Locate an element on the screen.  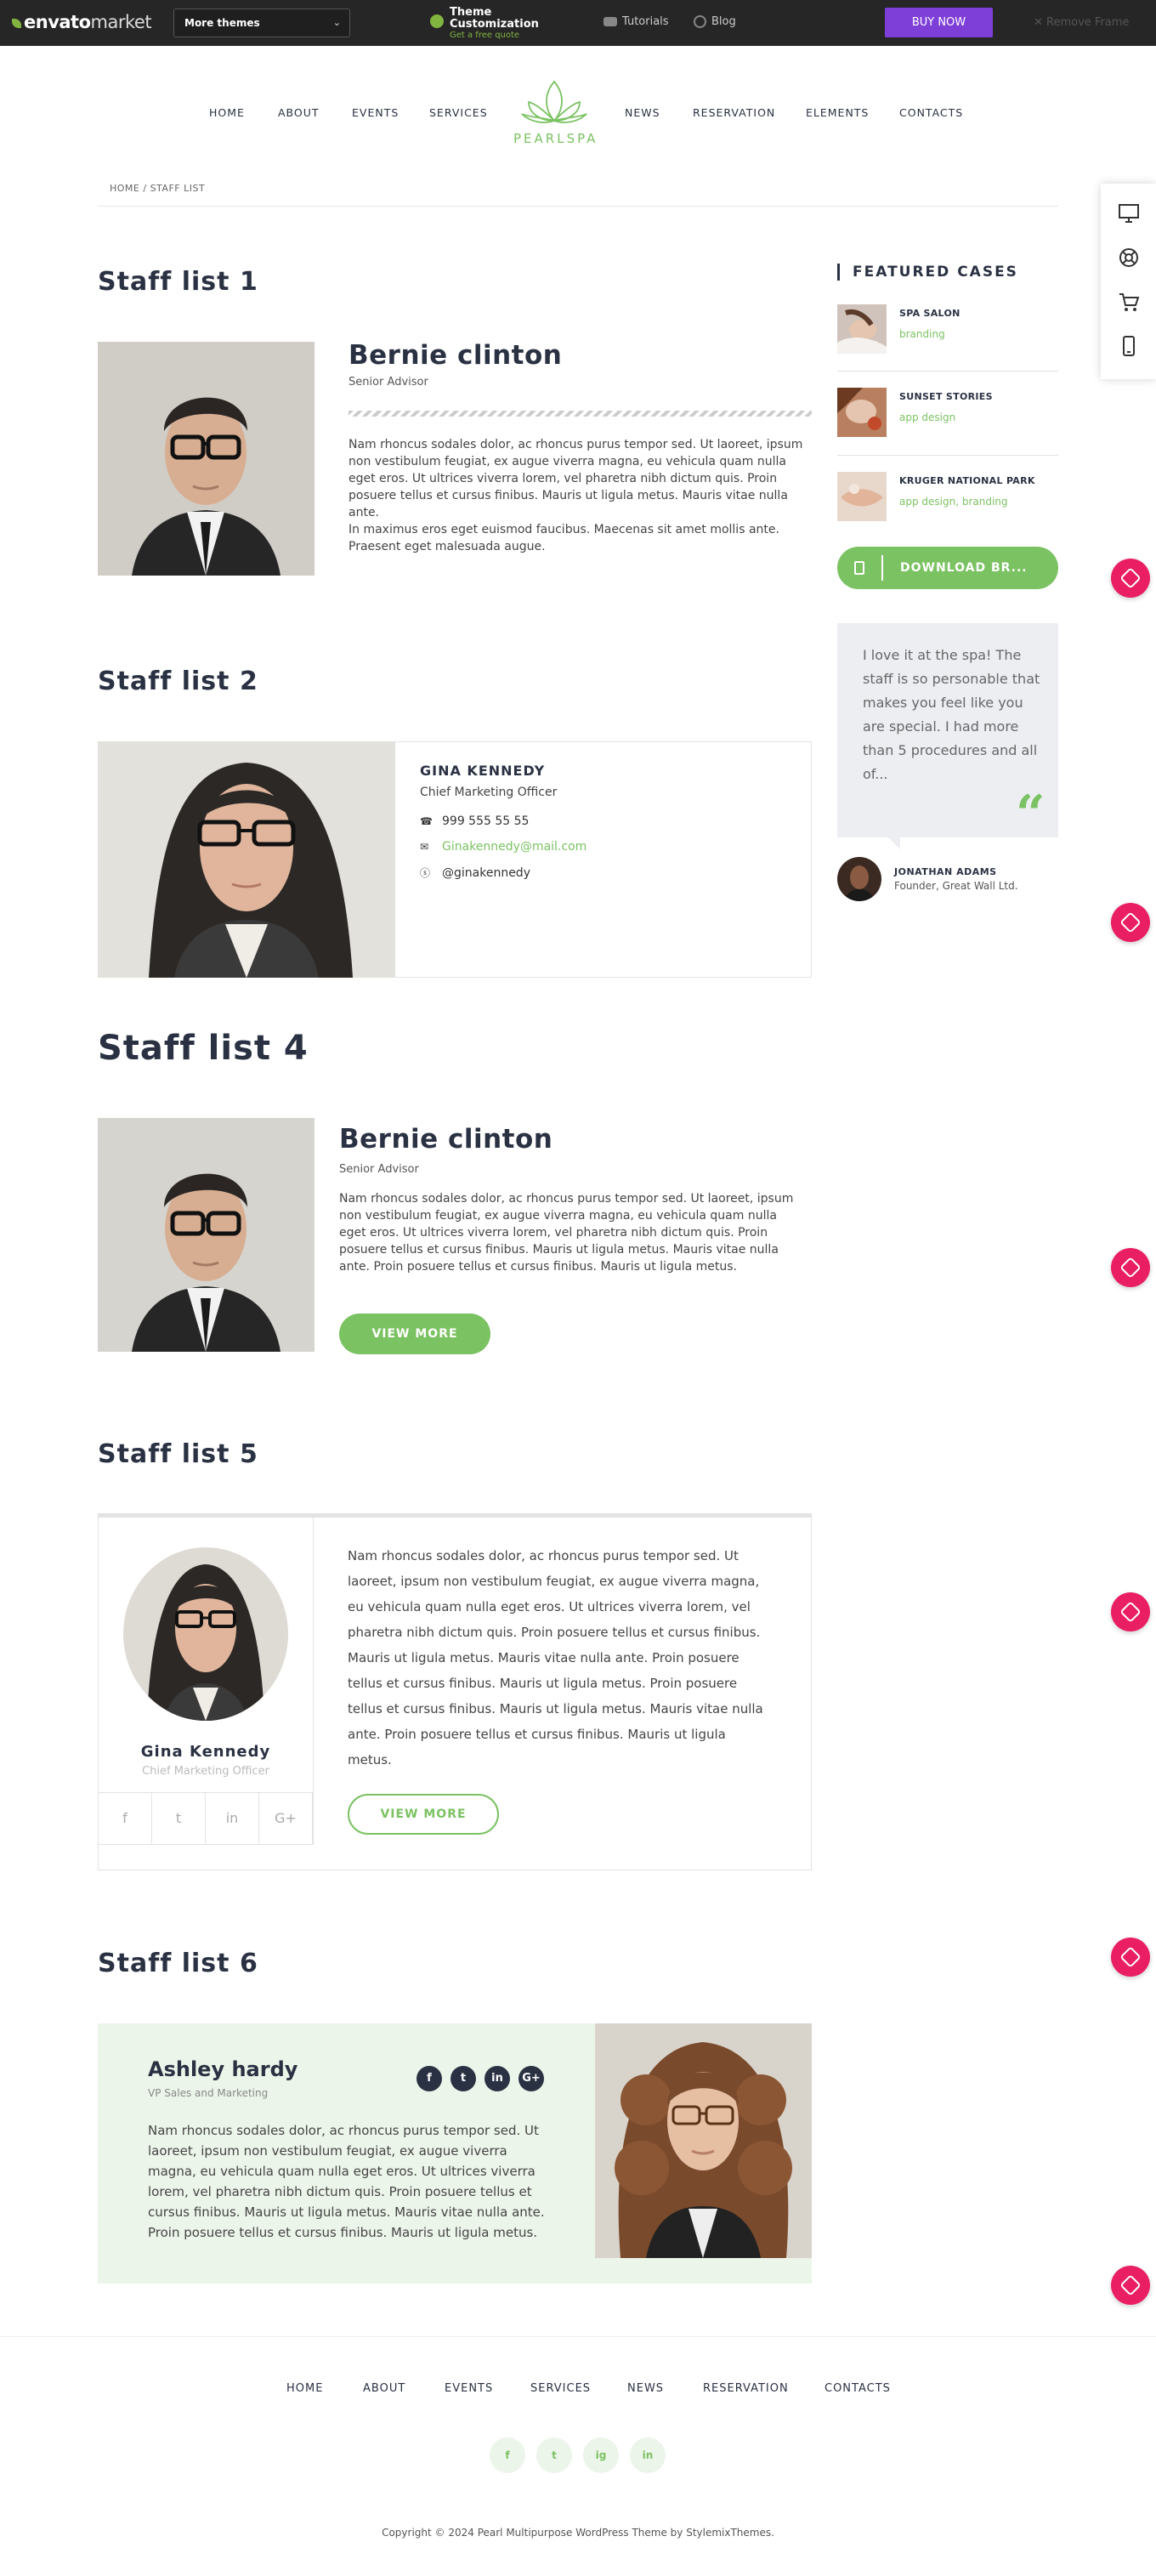
envato-logo-market: market is located at coordinates (121, 22).